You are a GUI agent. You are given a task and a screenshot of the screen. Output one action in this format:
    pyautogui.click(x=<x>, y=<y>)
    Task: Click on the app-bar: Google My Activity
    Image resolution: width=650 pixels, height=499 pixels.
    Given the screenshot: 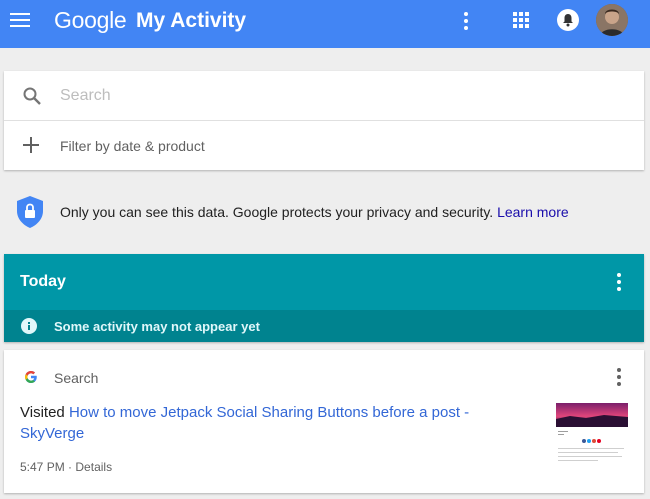 What is the action you would take?
    pyautogui.click(x=325, y=24)
    